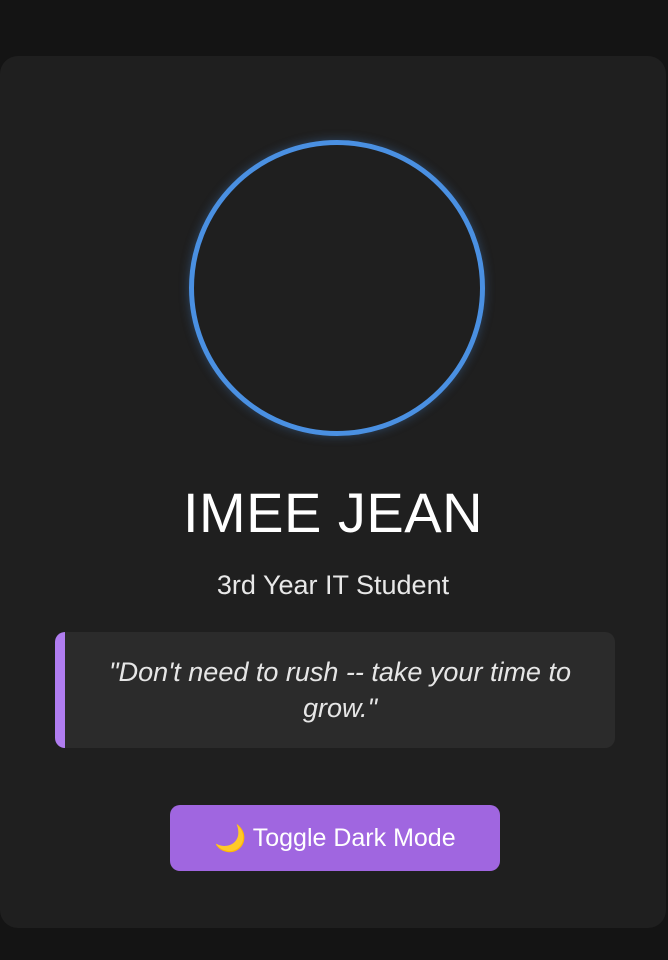 The width and height of the screenshot is (668, 960). I want to click on profile-role: 3rd Year IT Student, so click(333, 585).